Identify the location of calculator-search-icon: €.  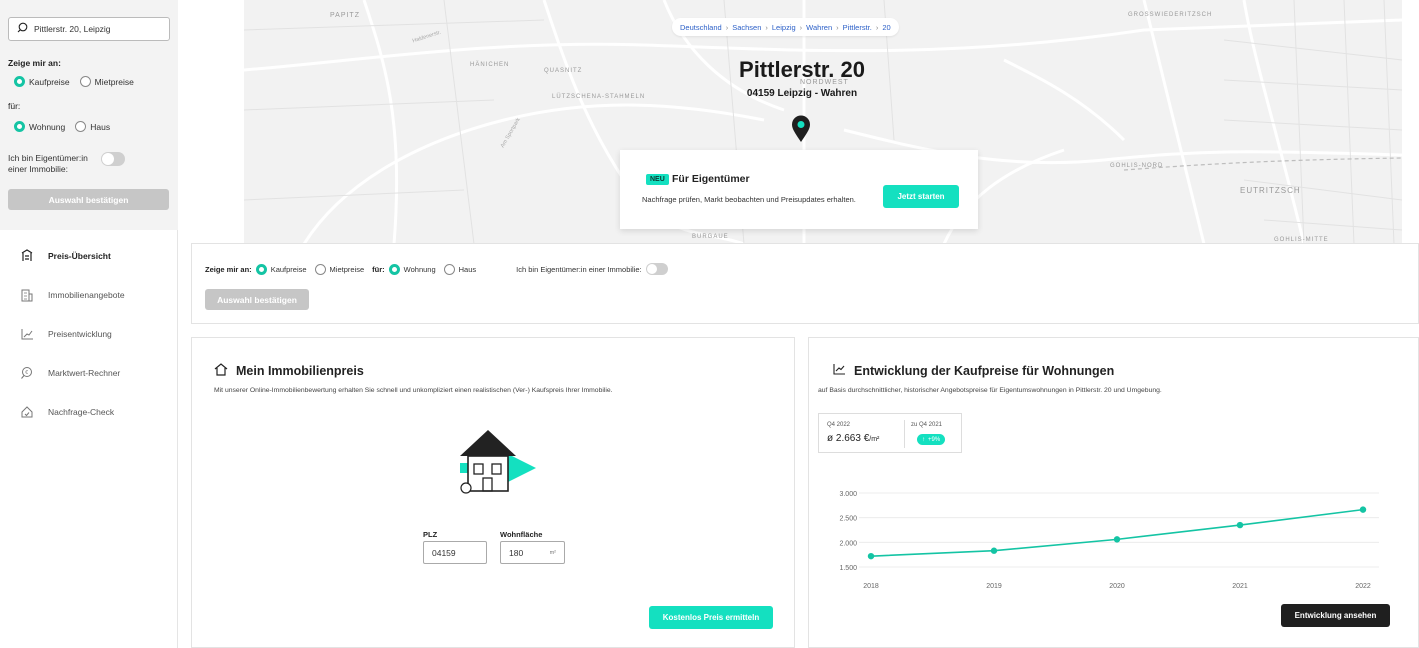
(27, 373).